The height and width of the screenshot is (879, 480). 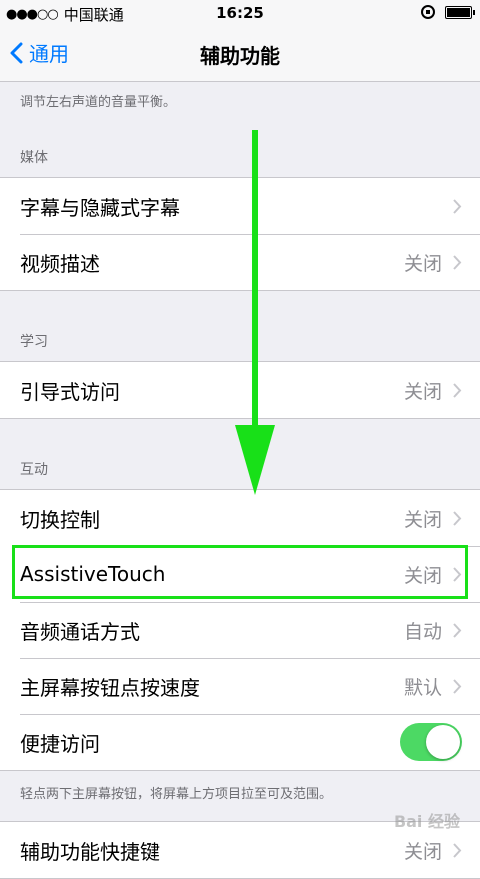 What do you see at coordinates (93, 574) in the screenshot?
I see `row-label: AssistiveTouch` at bounding box center [93, 574].